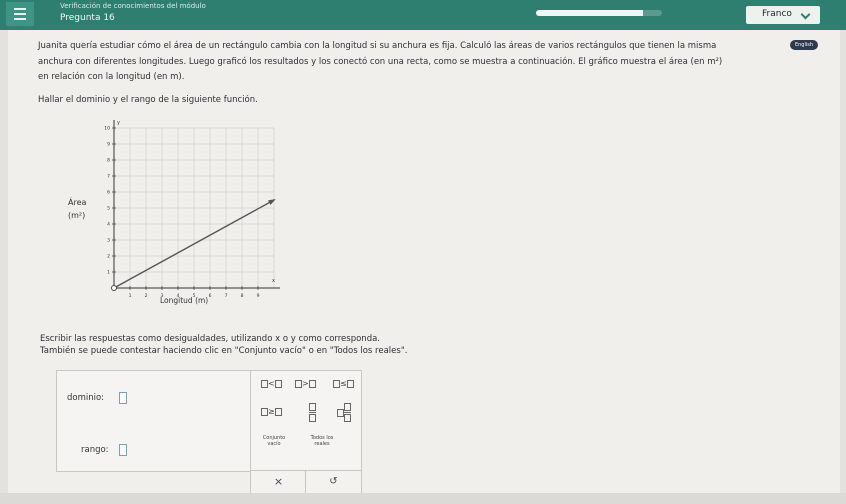 This screenshot has height=504, width=846. I want to click on y-axis-symbol: y, so click(118, 123).